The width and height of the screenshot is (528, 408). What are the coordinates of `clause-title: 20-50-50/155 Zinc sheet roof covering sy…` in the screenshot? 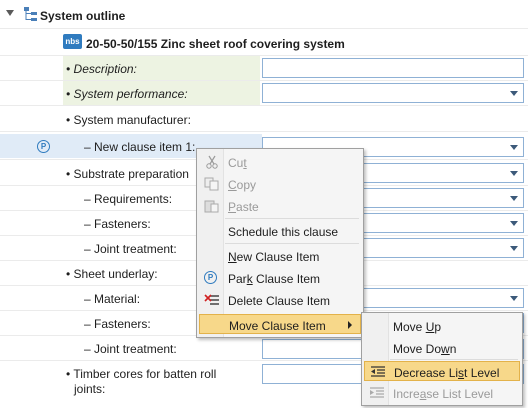 It's located at (215, 44).